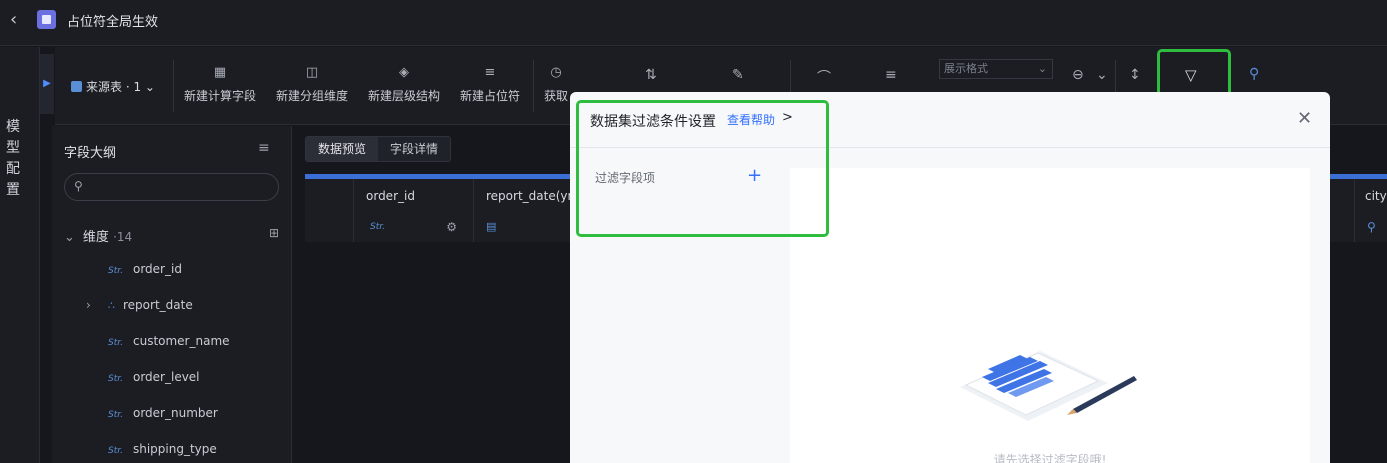 The image size is (1387, 463). I want to click on field-item: Str. order_number, so click(163, 413).